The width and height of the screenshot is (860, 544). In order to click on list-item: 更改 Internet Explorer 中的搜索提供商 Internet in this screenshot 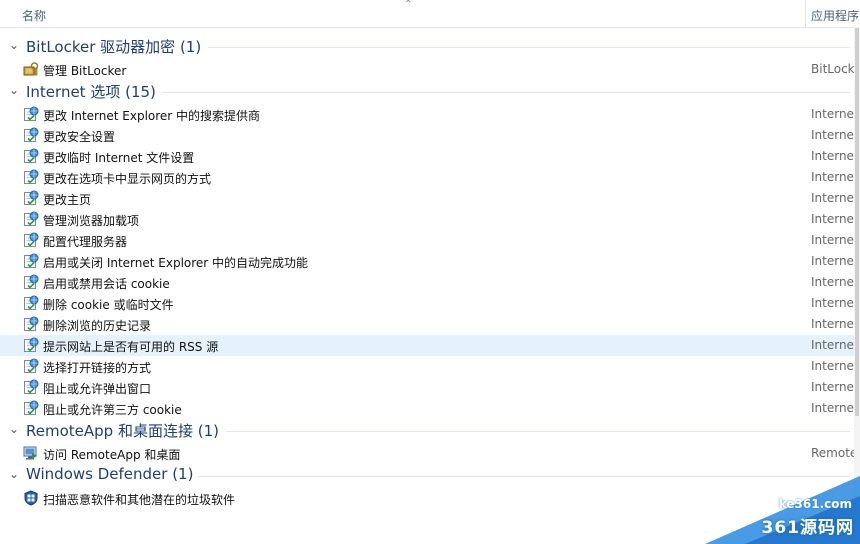, I will do `click(429, 114)`.